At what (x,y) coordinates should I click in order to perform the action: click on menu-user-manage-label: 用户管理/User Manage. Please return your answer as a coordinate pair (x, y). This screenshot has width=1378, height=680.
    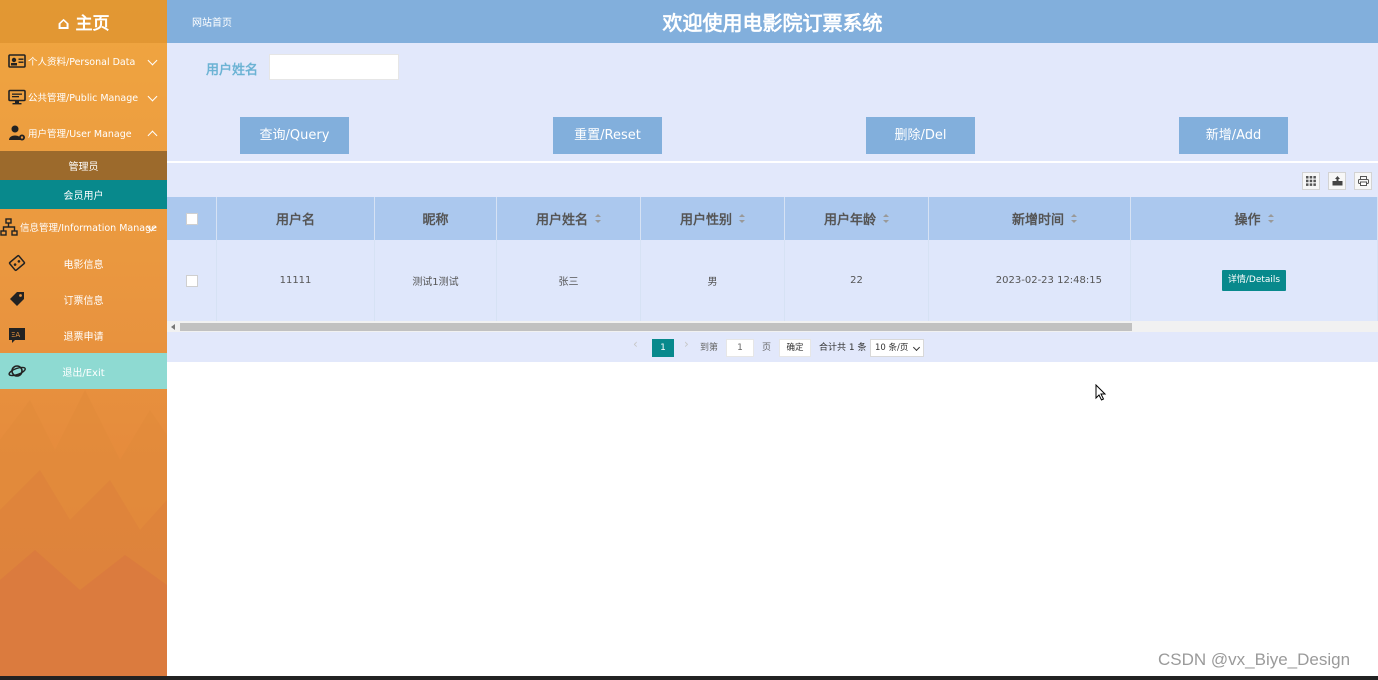
    Looking at the image, I should click on (80, 134).